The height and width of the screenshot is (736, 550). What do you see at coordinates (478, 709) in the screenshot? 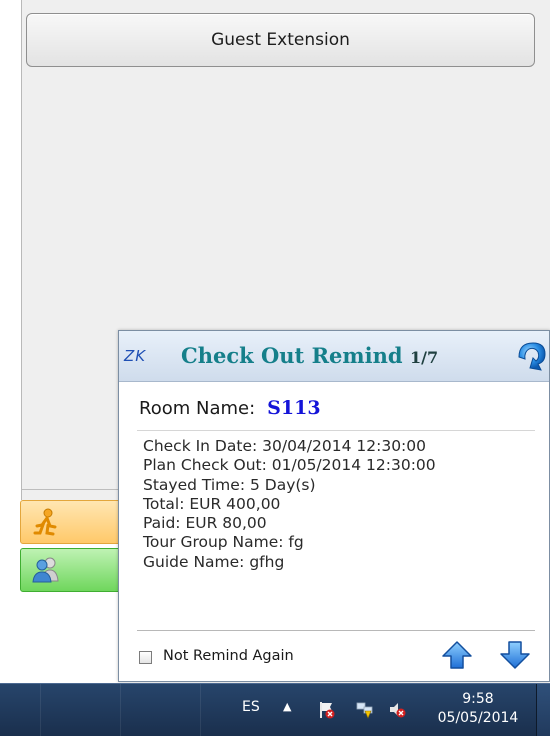
I see `system-clock: 9:58 05/05/2014` at bounding box center [478, 709].